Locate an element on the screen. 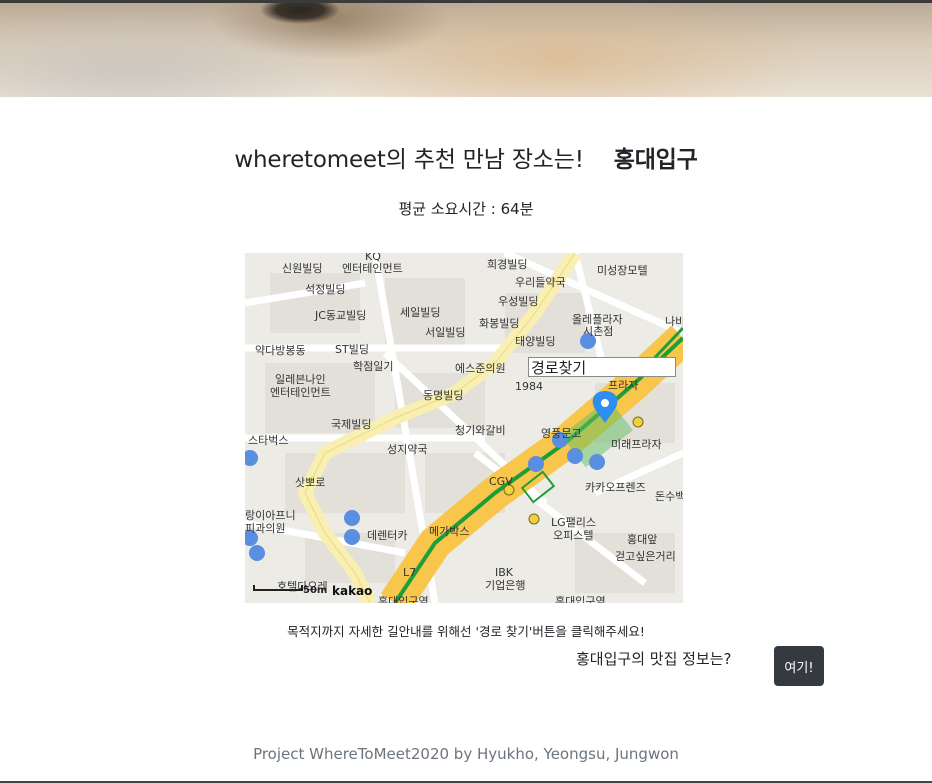 The height and width of the screenshot is (783, 932). page-title: wheretomeet의 추천 만남 장소는! 홍대입구 is located at coordinates (466, 157).